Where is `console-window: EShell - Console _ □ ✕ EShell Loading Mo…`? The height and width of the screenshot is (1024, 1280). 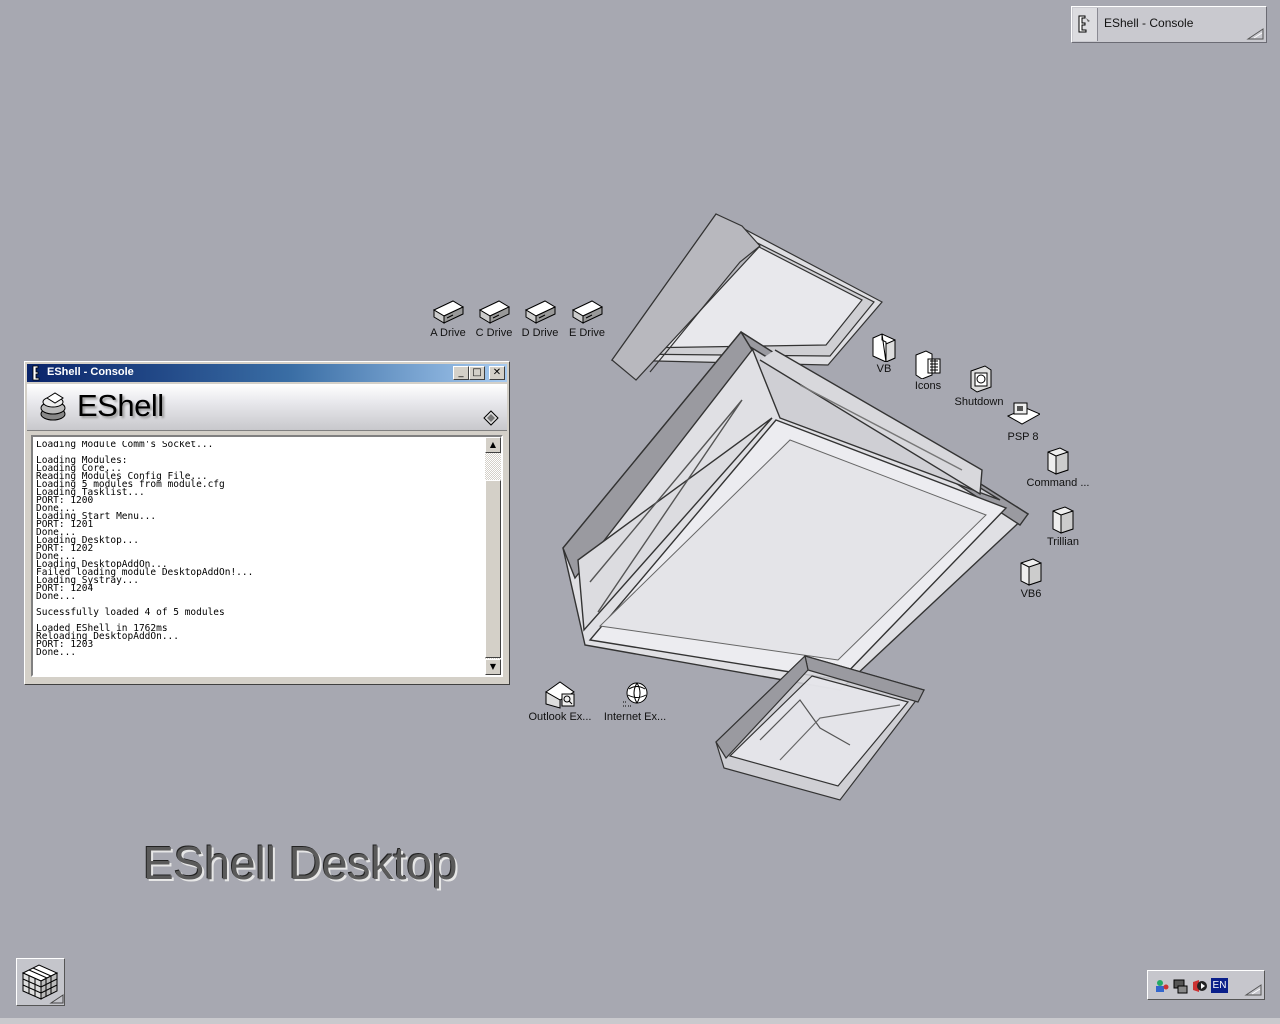
console-window: EShell - Console _ □ ✕ EShell Loading Mo… is located at coordinates (267, 523).